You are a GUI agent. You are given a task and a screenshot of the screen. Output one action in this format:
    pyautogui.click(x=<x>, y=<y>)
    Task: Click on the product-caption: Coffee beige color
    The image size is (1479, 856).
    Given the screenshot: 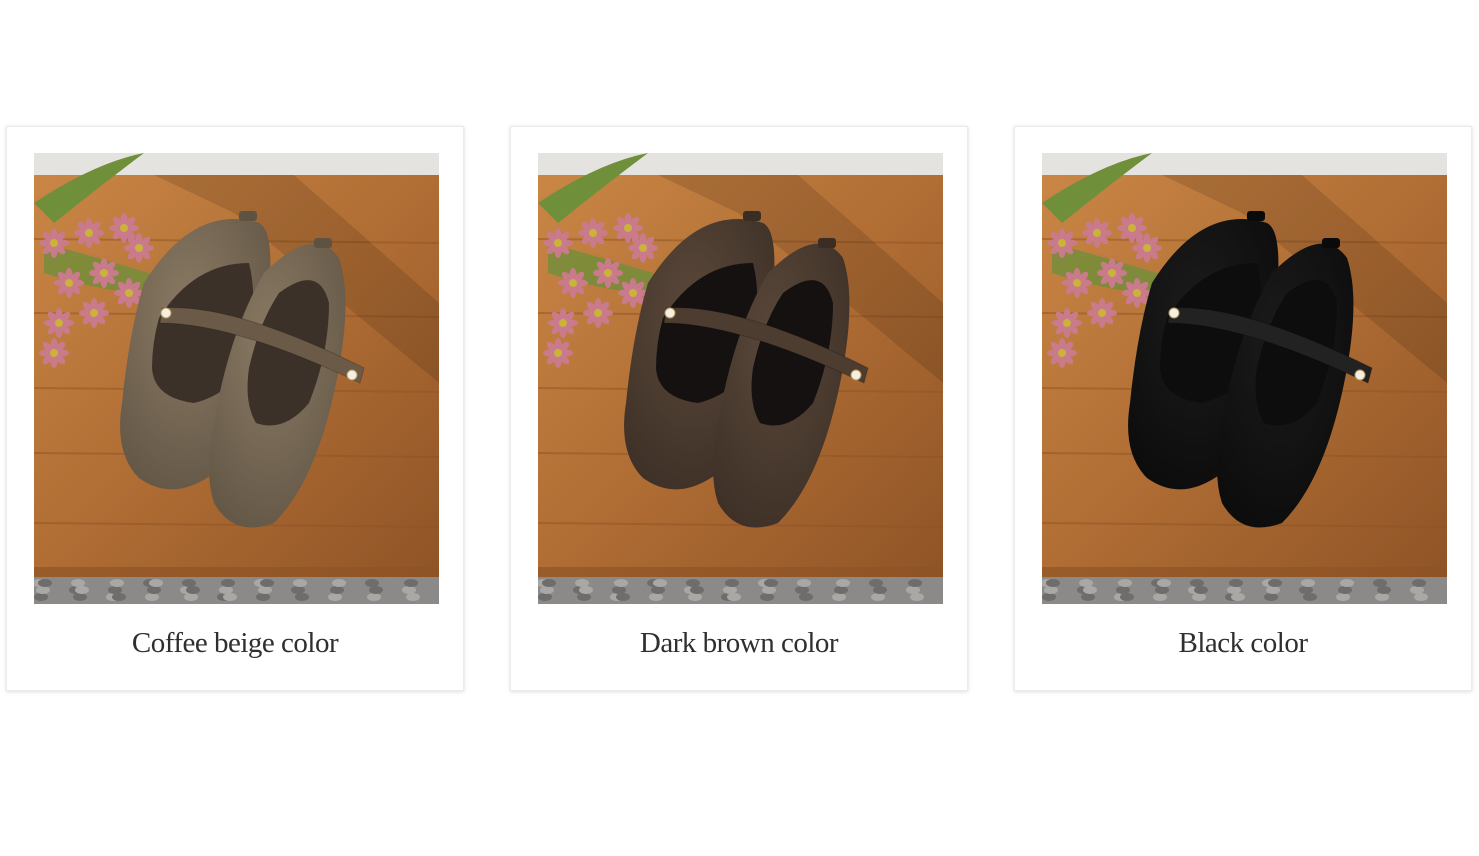 What is the action you would take?
    pyautogui.click(x=235, y=643)
    